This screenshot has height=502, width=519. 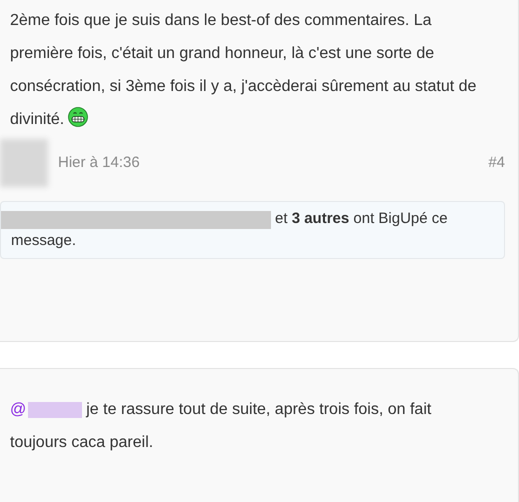 What do you see at coordinates (496, 162) in the screenshot?
I see `post-number: #4` at bounding box center [496, 162].